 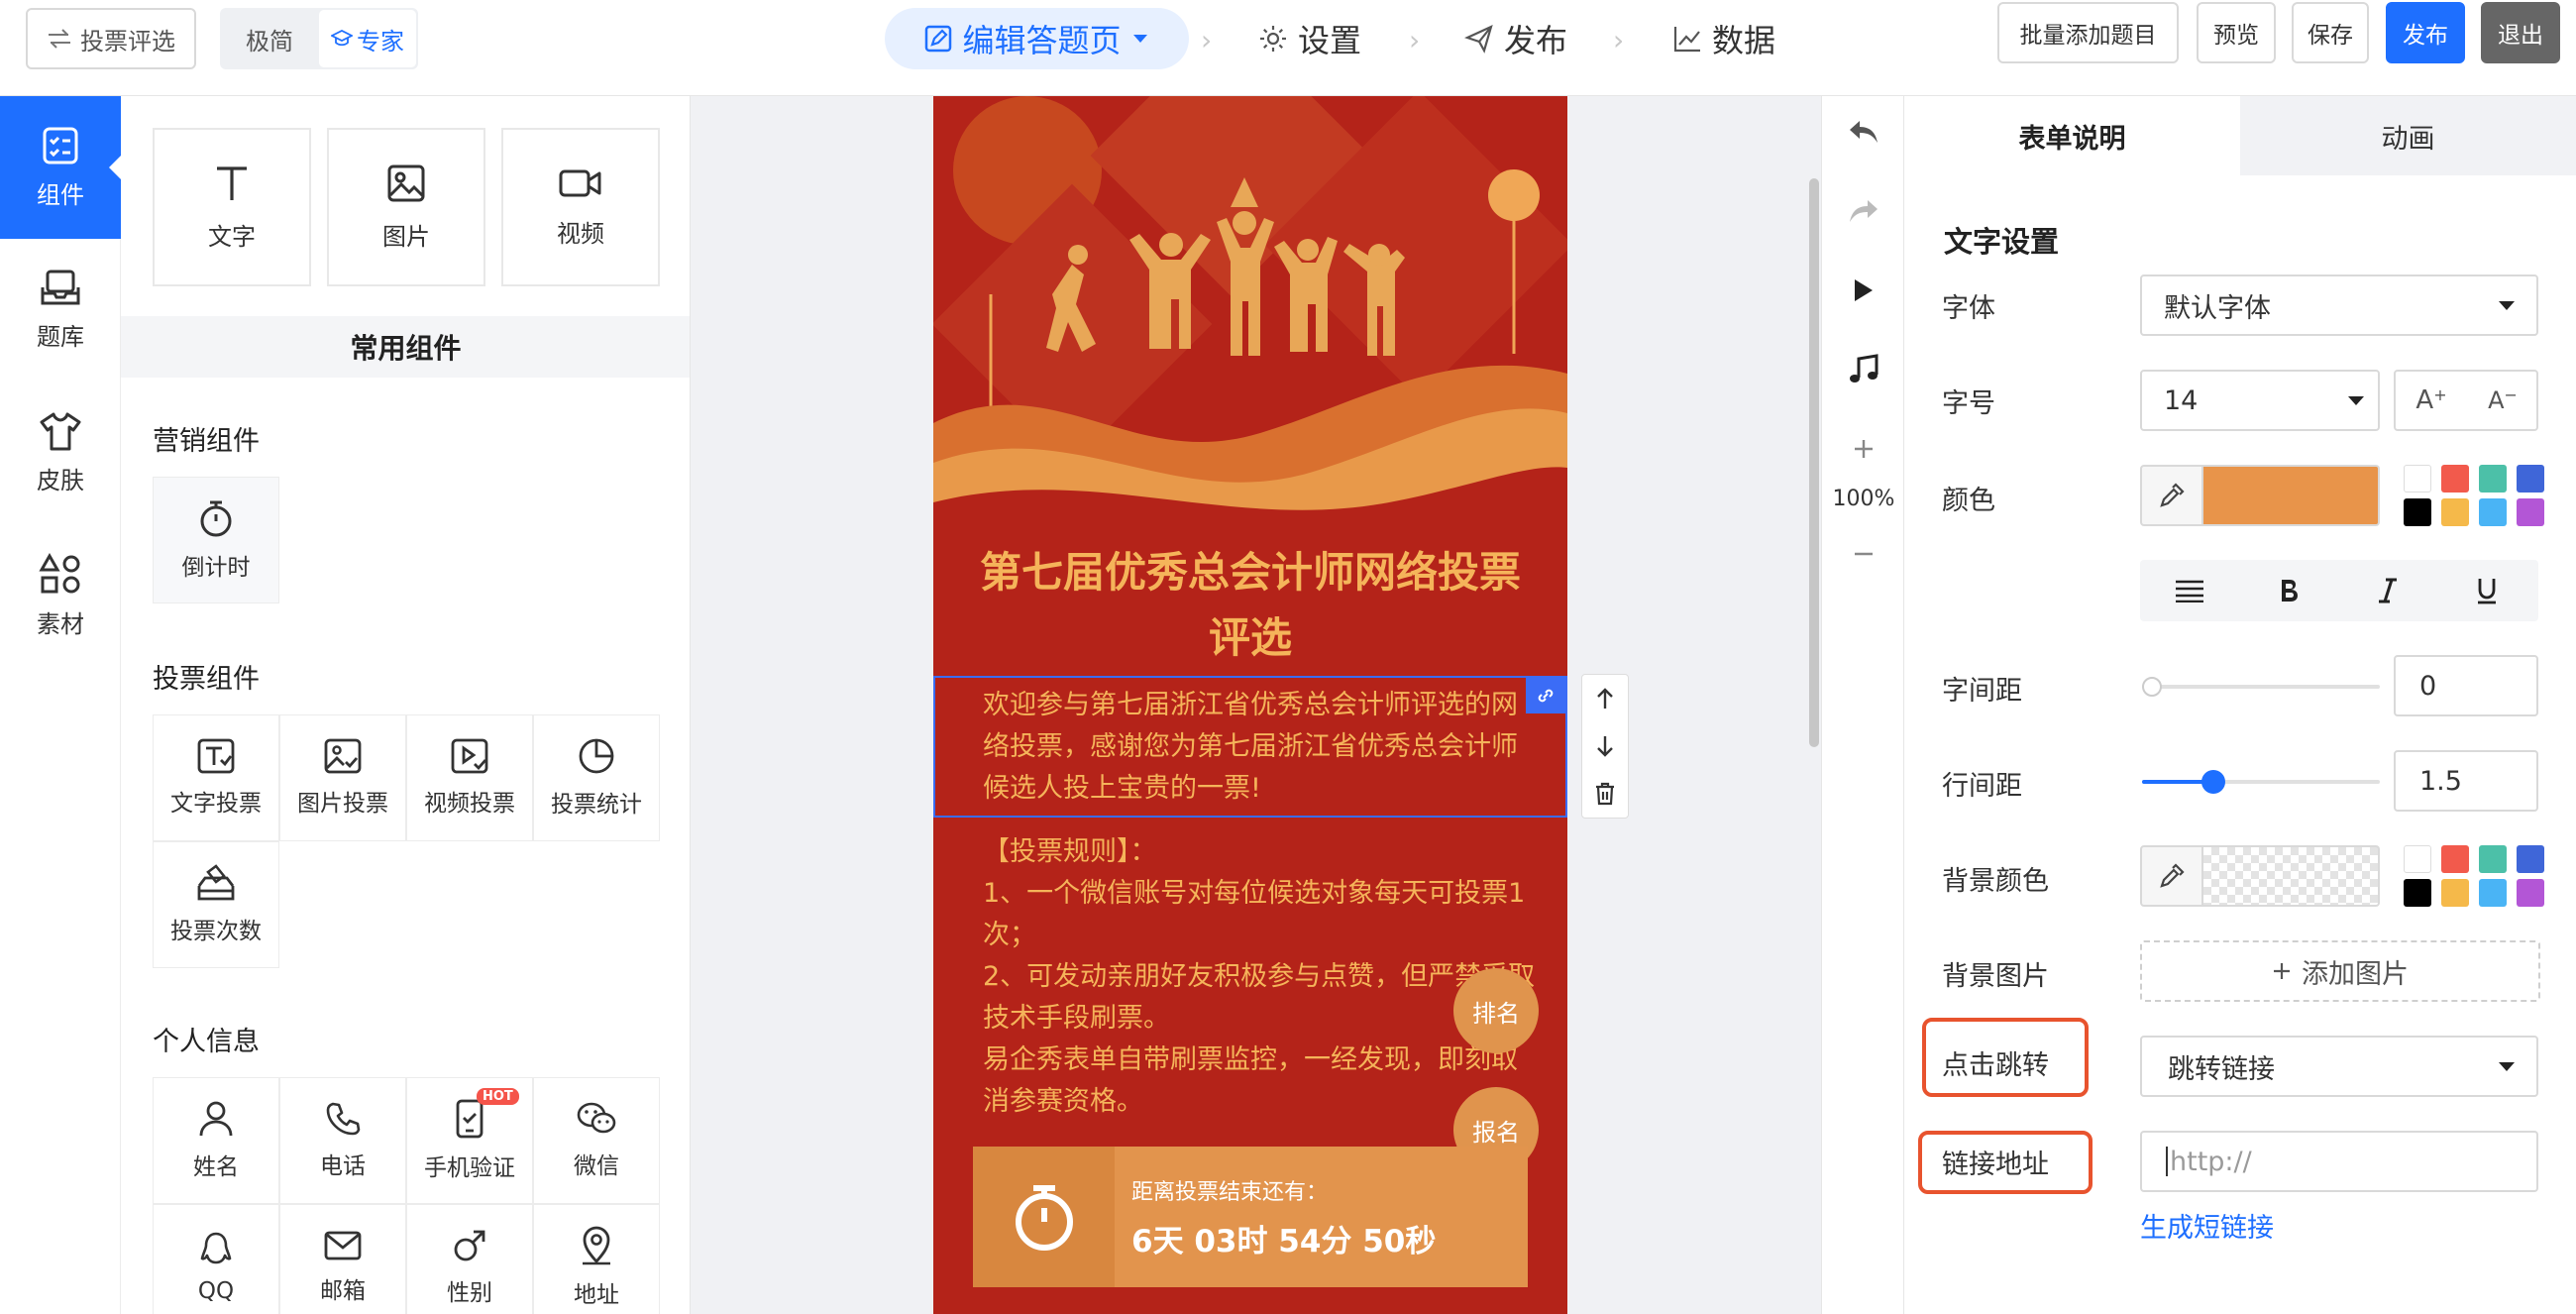 What do you see at coordinates (1605, 699) in the screenshot?
I see `move-up-button` at bounding box center [1605, 699].